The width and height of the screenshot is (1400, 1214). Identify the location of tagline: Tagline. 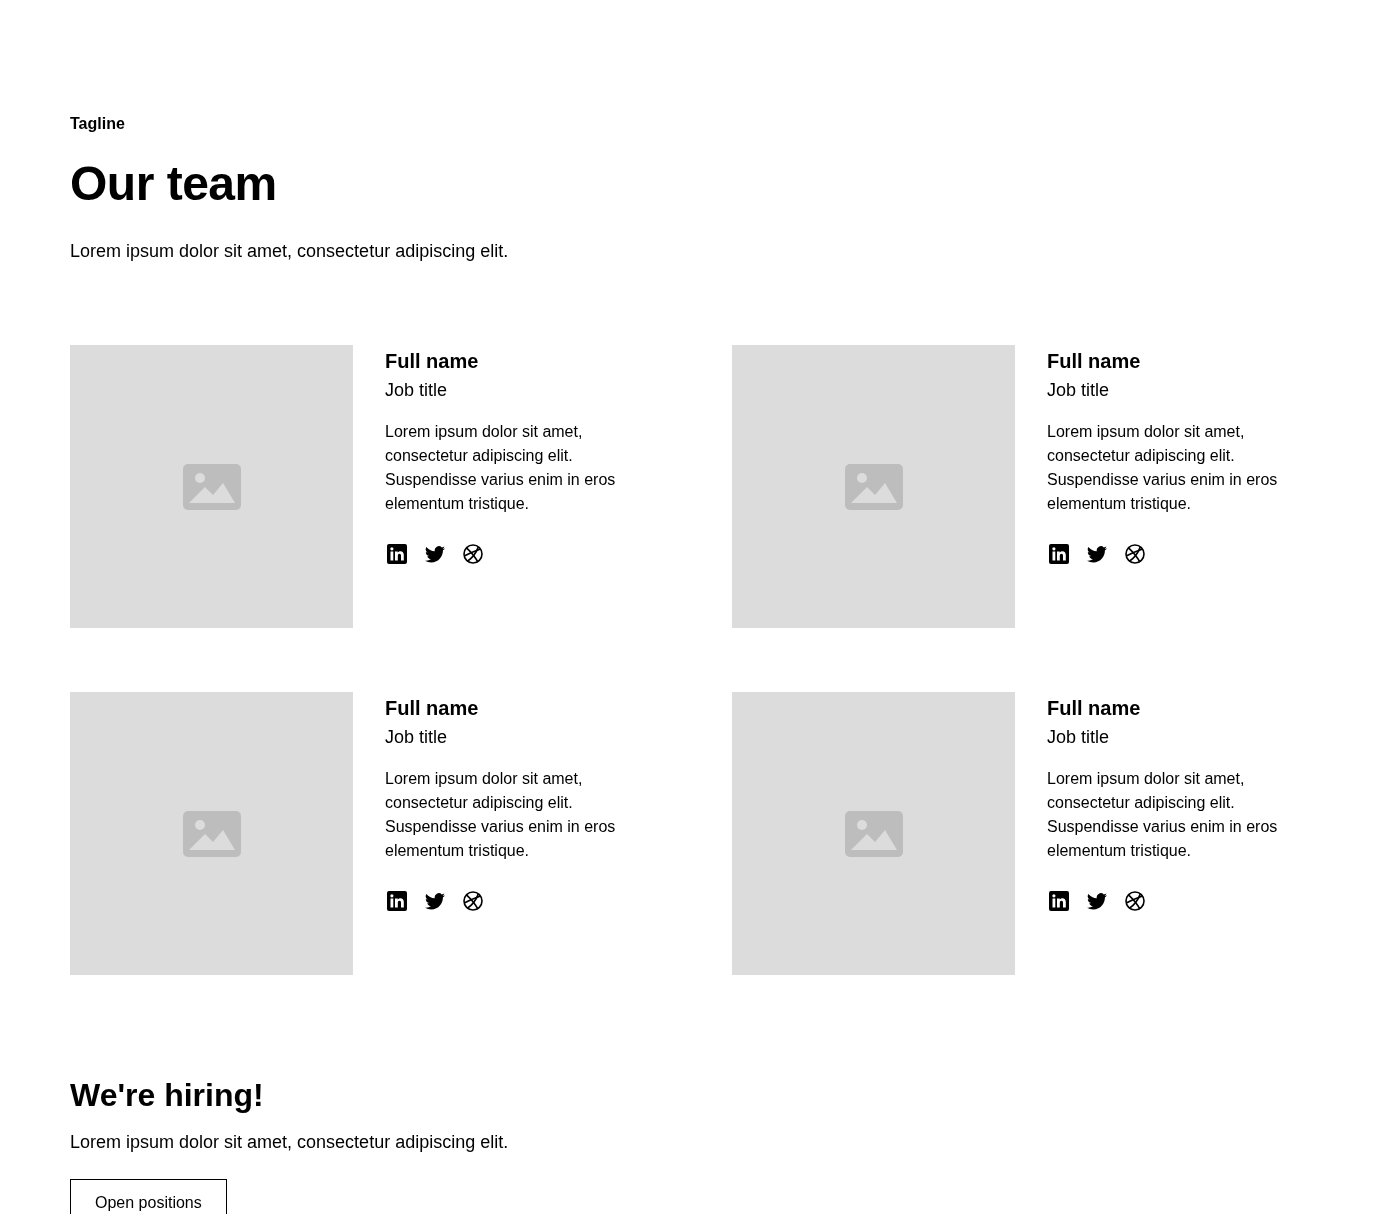
(98, 124).